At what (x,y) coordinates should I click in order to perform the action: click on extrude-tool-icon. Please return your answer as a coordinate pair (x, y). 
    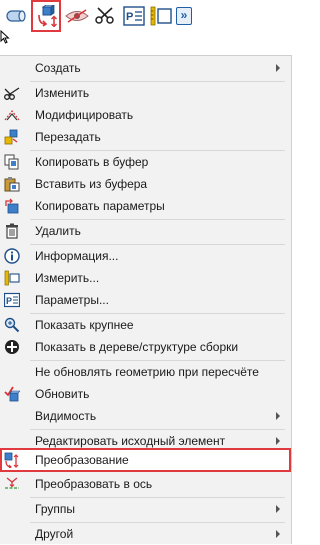
    Looking at the image, I should click on (16, 16).